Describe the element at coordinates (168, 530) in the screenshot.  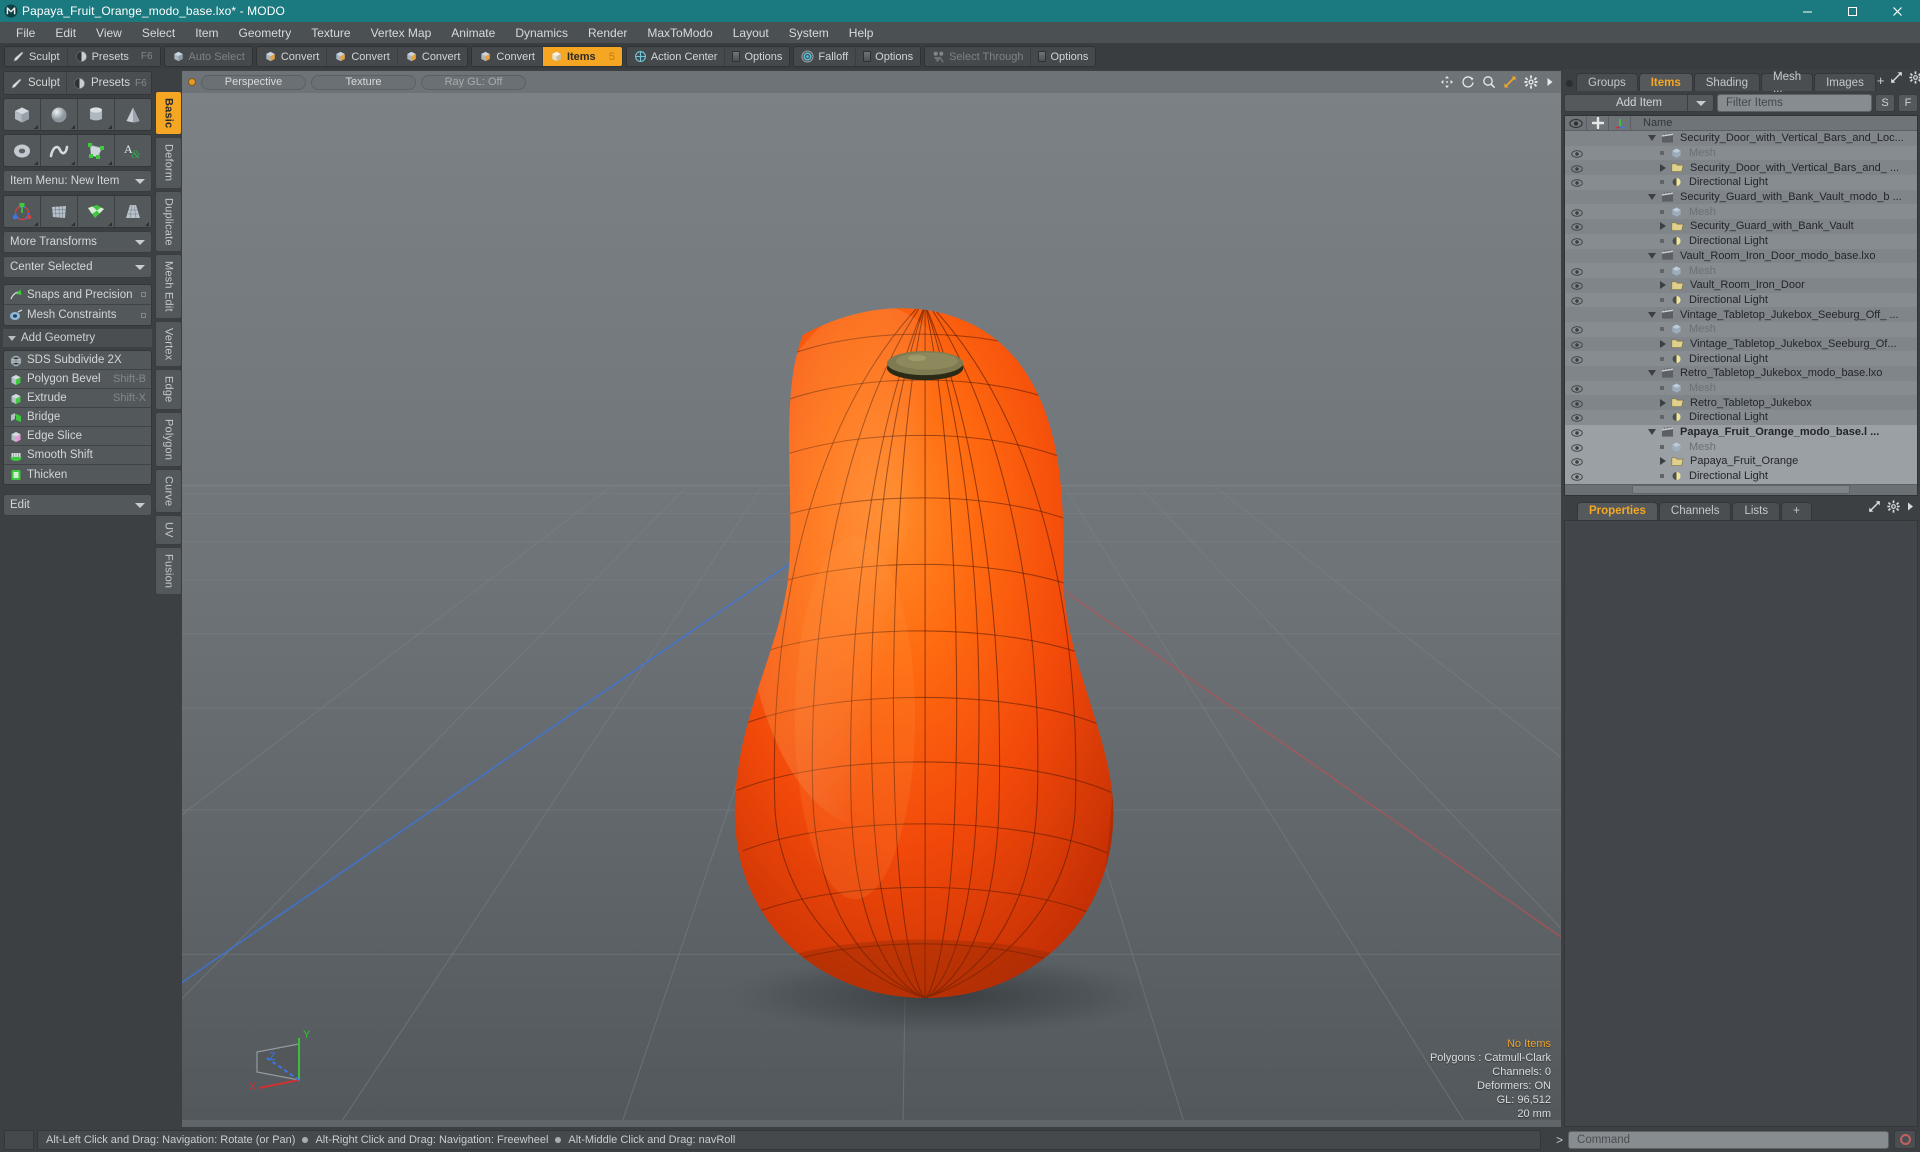
I see `left-tab-uv: UV` at that location.